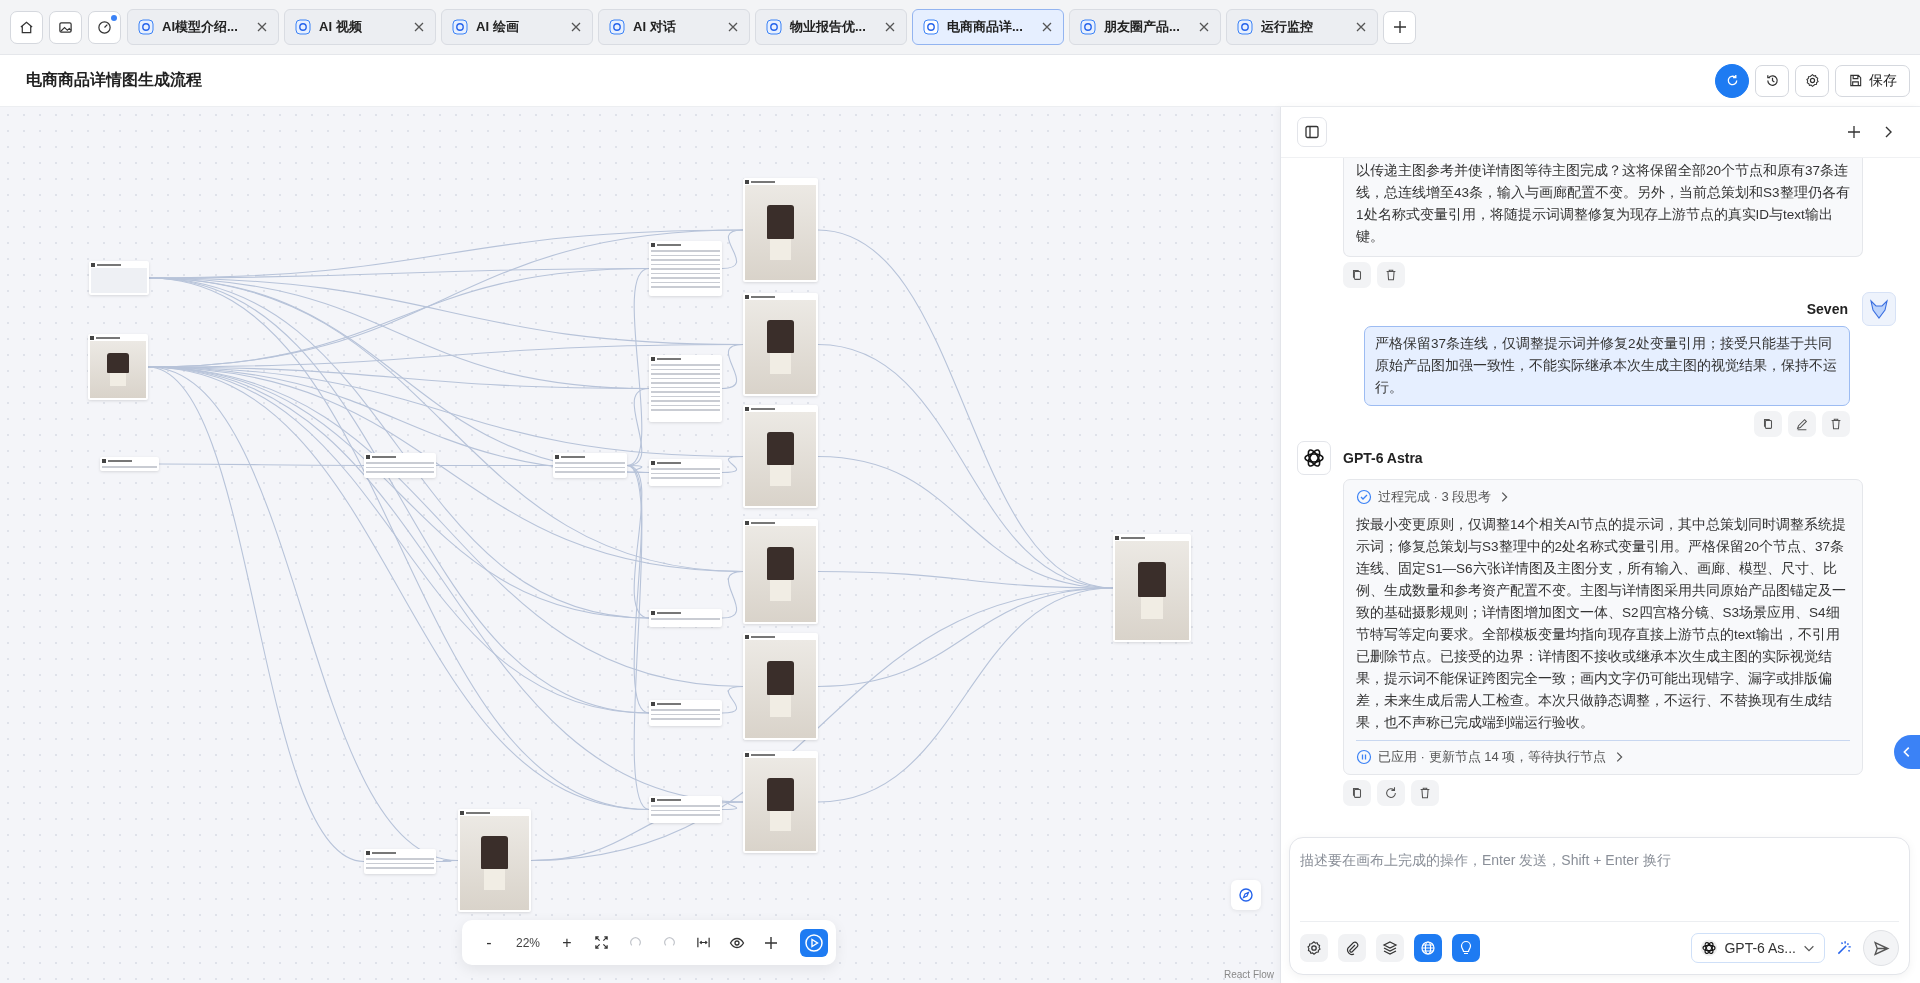  I want to click on assistant-logo-icon, so click(1314, 458).